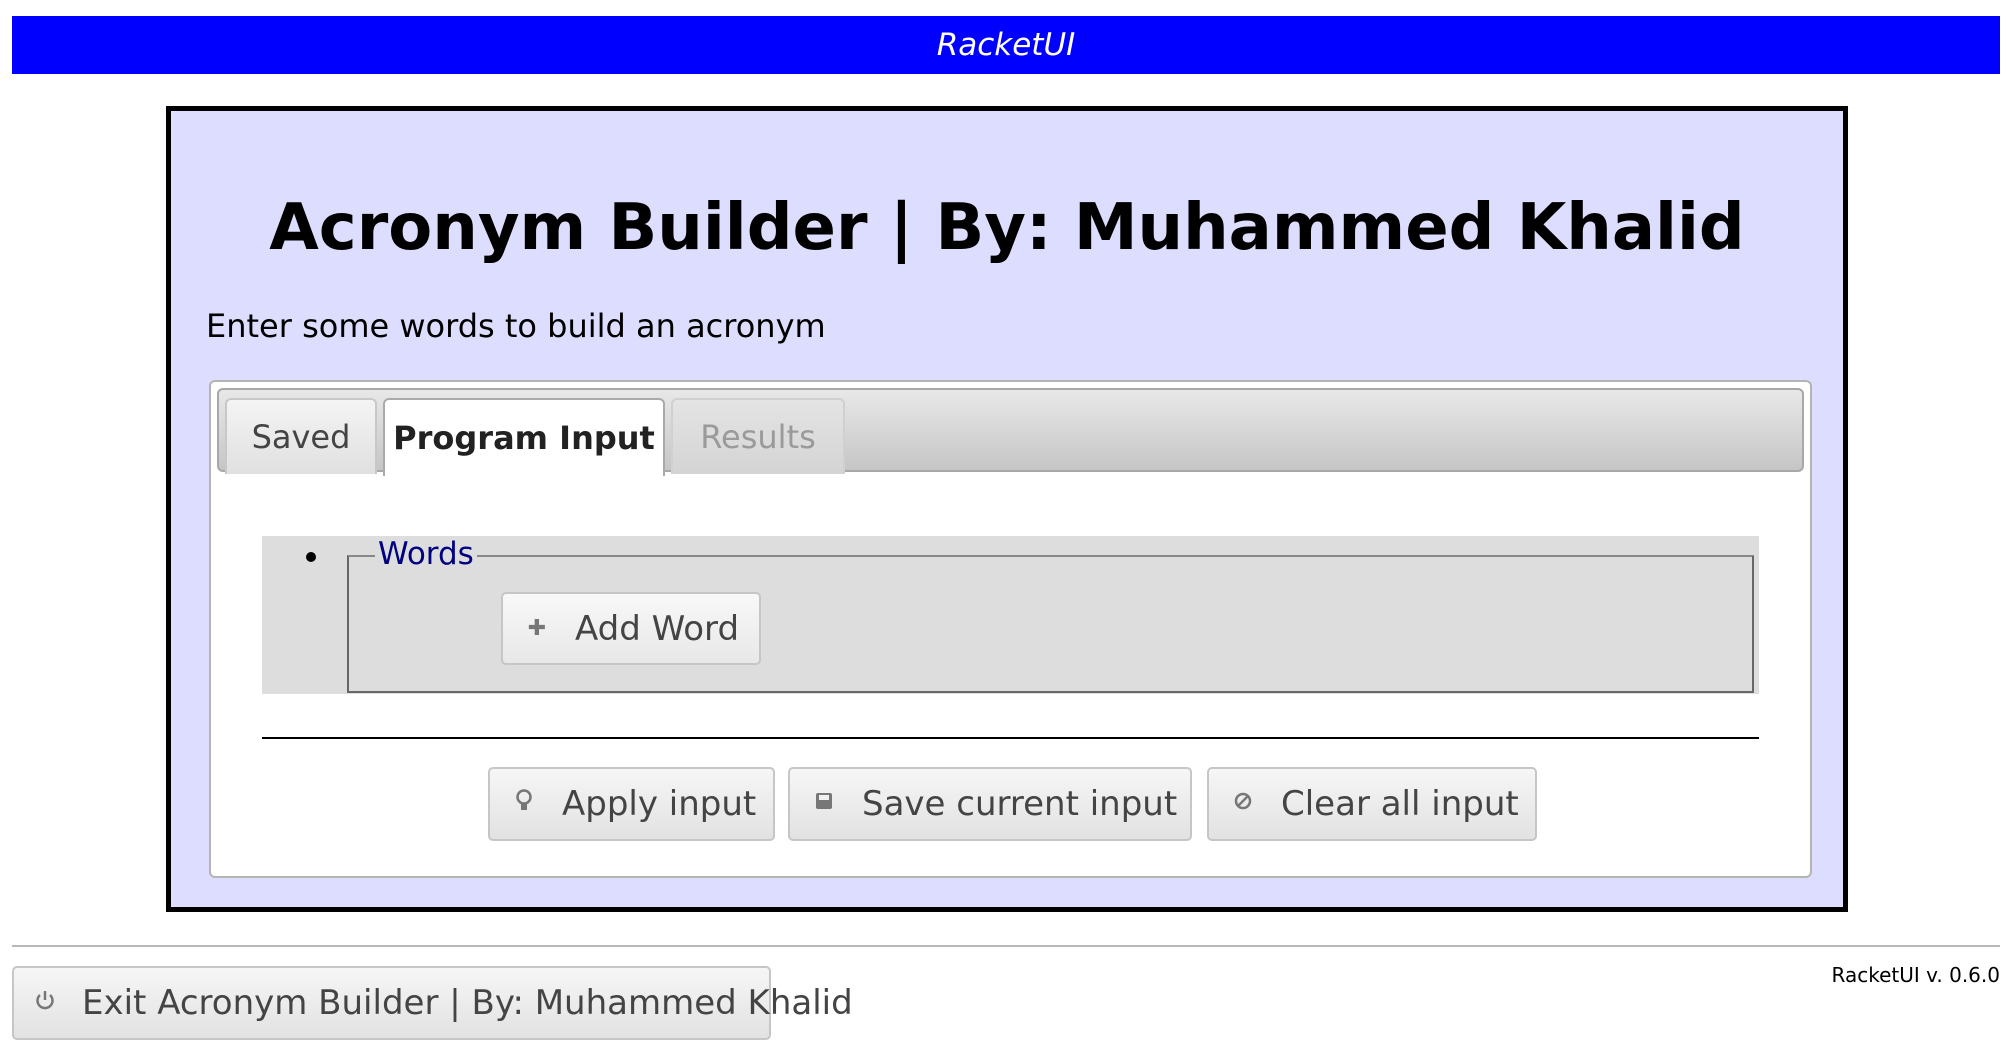  I want to click on clear-all-input-label: Clear all input, so click(1400, 804).